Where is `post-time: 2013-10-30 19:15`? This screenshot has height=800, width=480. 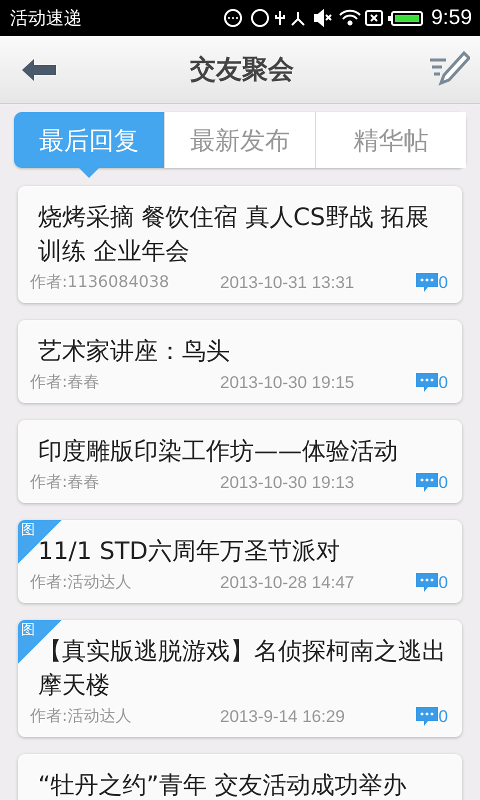
post-time: 2013-10-30 19:15 is located at coordinates (288, 382).